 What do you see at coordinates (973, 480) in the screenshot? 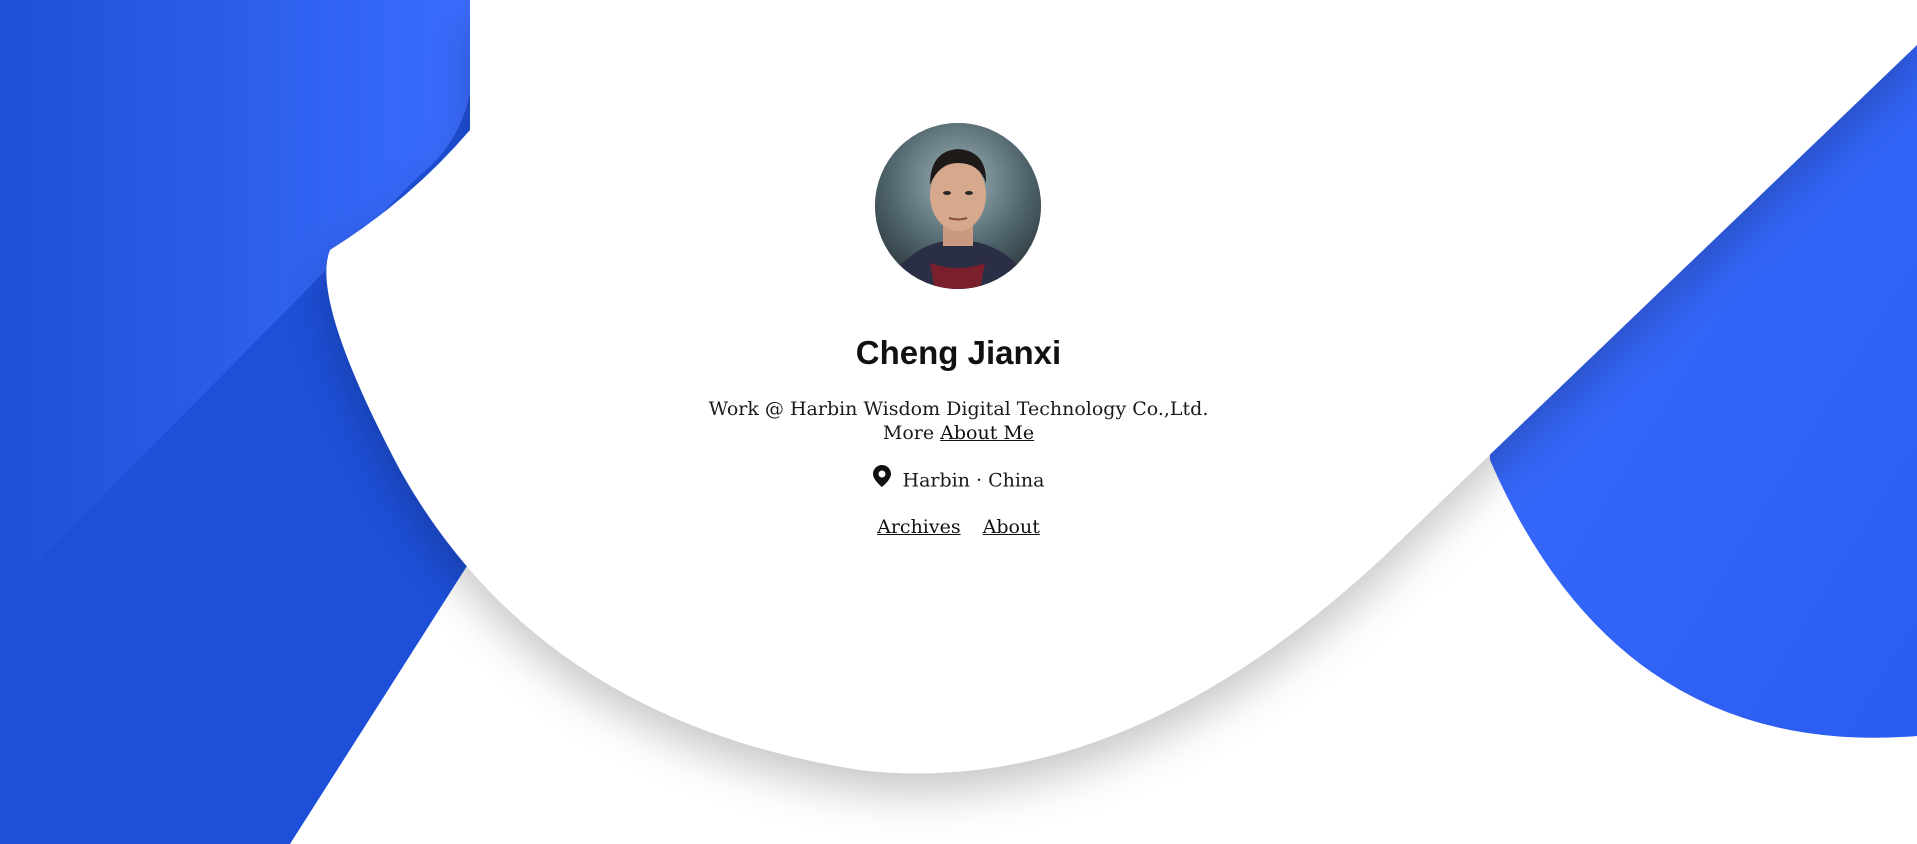
I see `location-text: Harbin · China` at bounding box center [973, 480].